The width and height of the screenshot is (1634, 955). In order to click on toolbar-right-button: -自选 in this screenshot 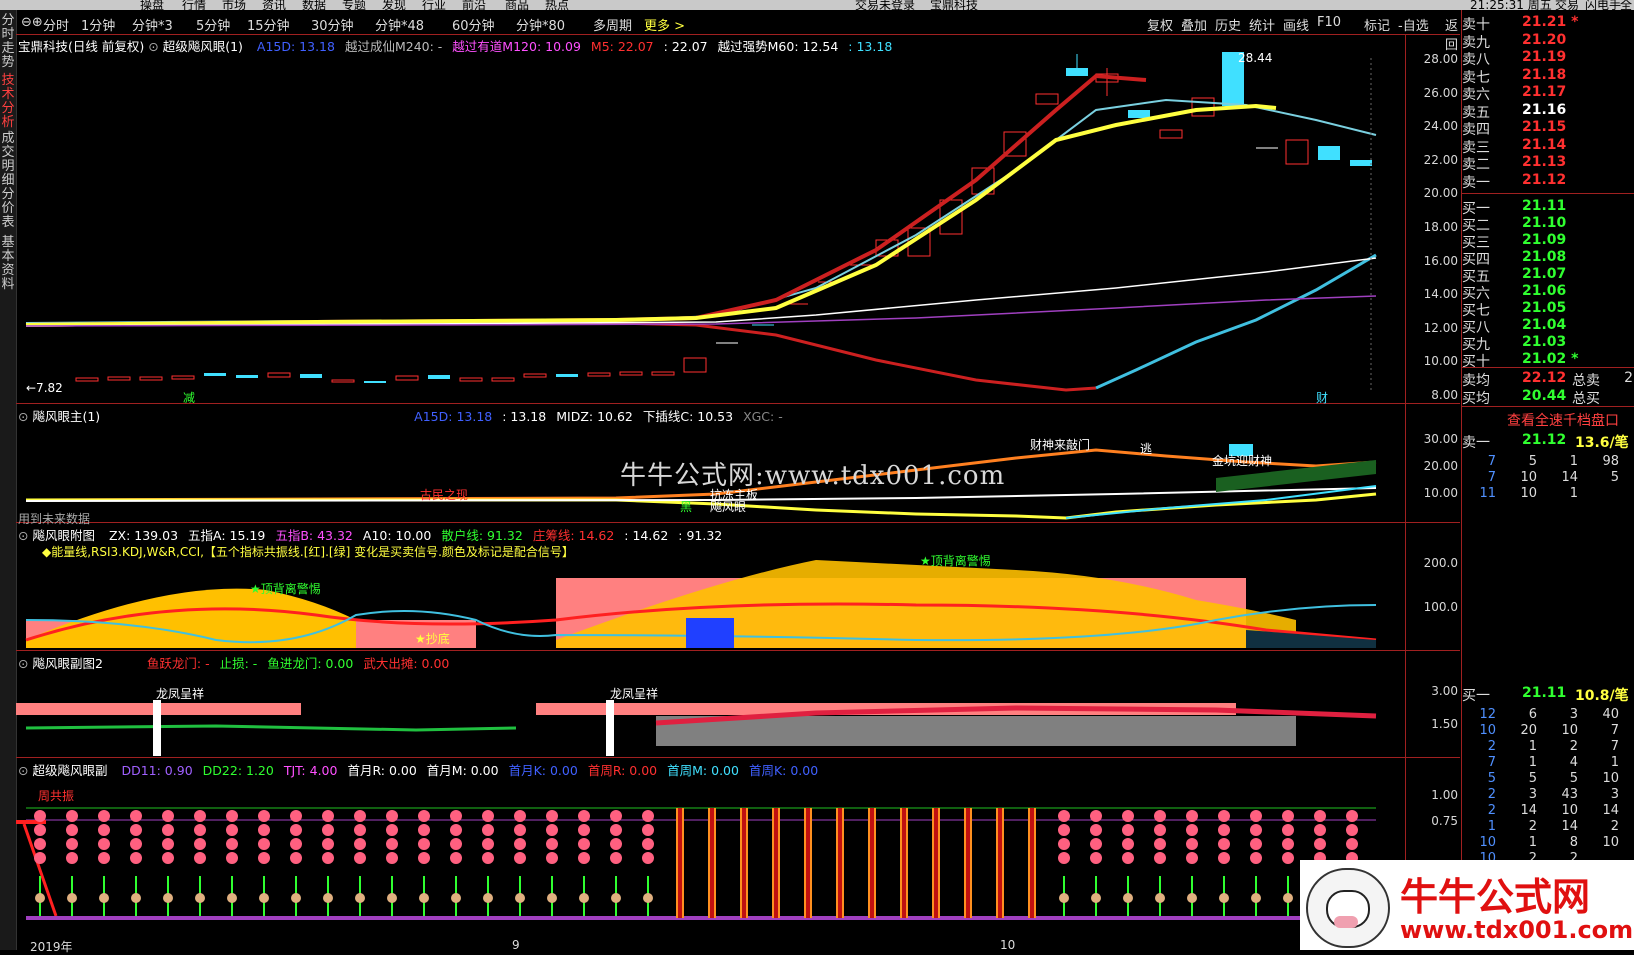, I will do `click(1413, 24)`.